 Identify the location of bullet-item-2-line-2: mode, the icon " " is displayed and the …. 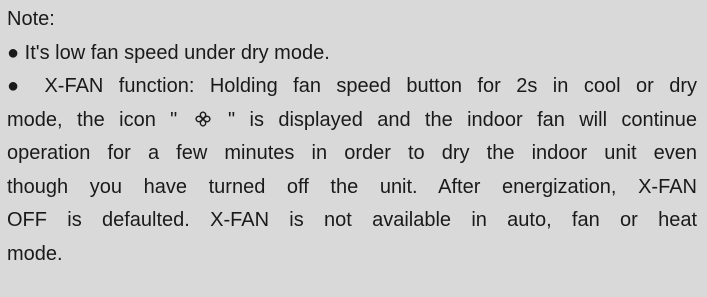
(352, 121).